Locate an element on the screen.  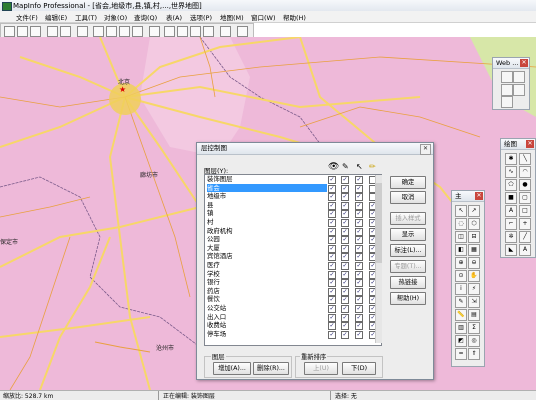
zoom-in-icon: ⊕ is located at coordinates (461, 263).